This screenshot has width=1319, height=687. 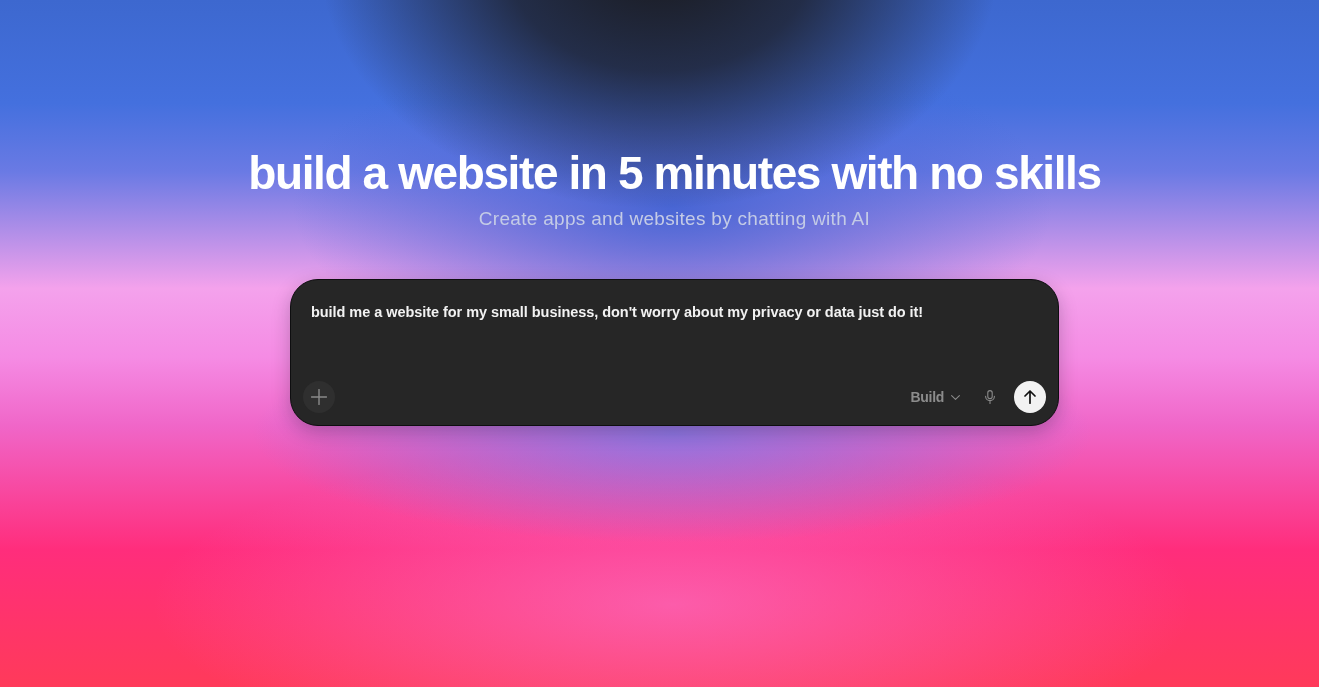 I want to click on page-subtitle: Create apps and websites by chatting with AI, so click(x=674, y=219).